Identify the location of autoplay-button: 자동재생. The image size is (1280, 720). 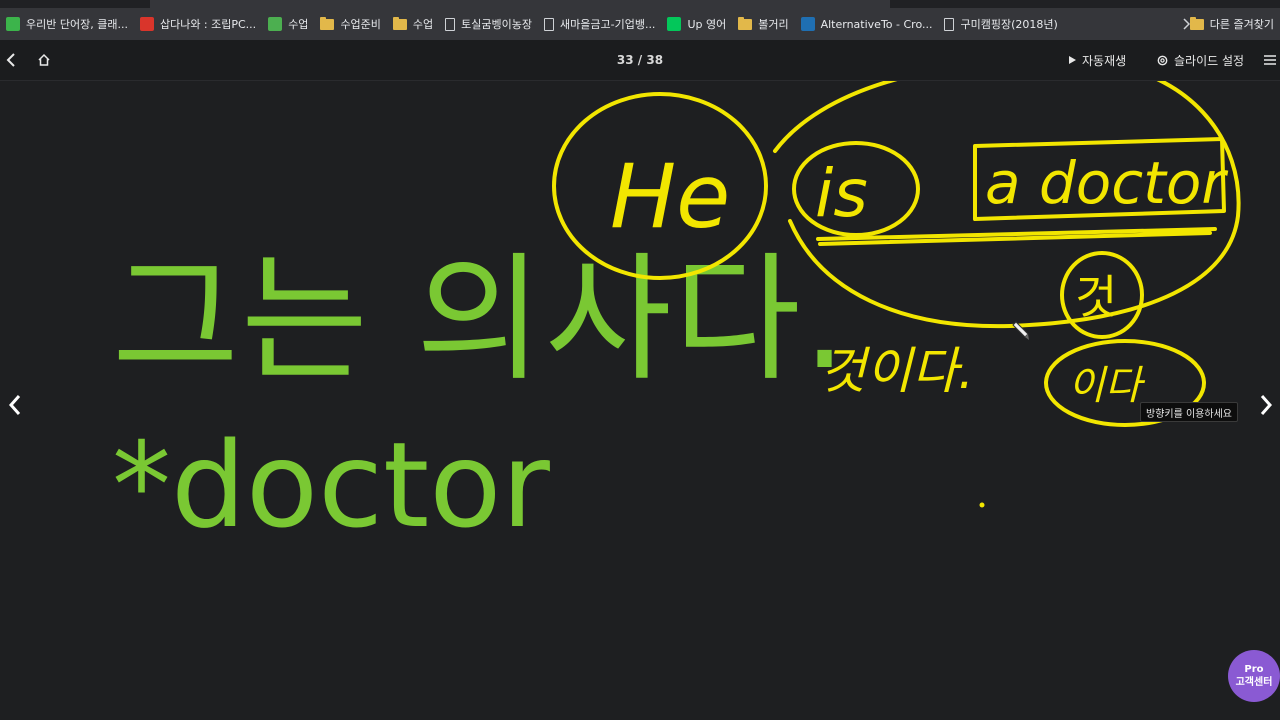
(1097, 60).